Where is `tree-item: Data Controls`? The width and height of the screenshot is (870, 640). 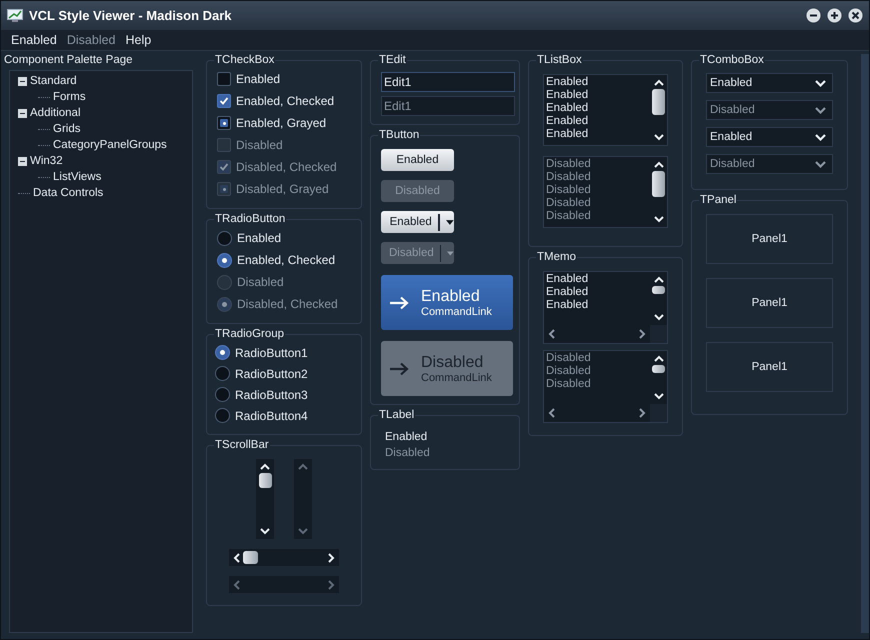 tree-item: Data Controls is located at coordinates (68, 193).